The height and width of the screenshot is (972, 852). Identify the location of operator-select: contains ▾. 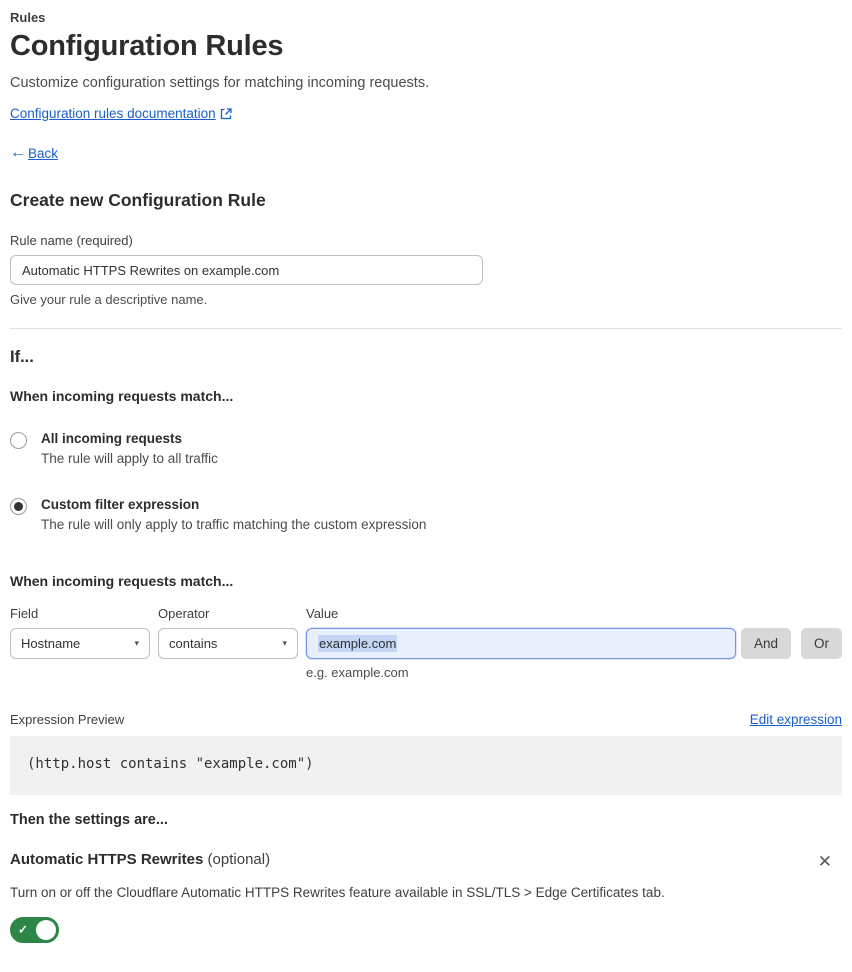
(228, 643).